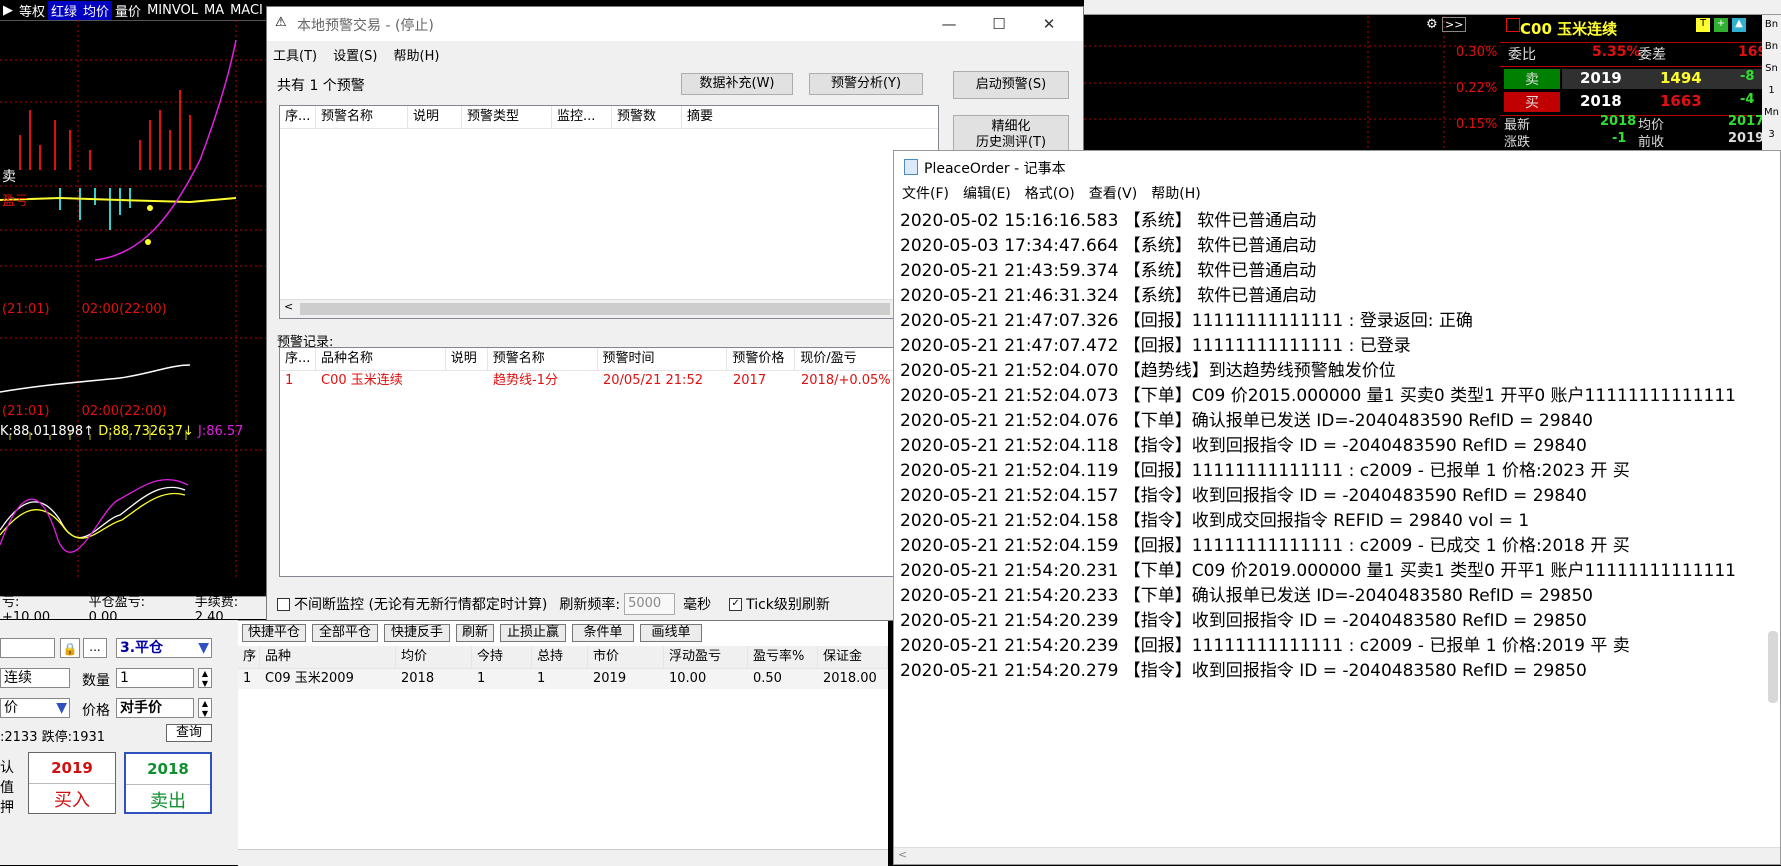 This screenshot has width=1781, height=866. What do you see at coordinates (205, 708) in the screenshot?
I see `price-stepper: ▲ ▼` at bounding box center [205, 708].